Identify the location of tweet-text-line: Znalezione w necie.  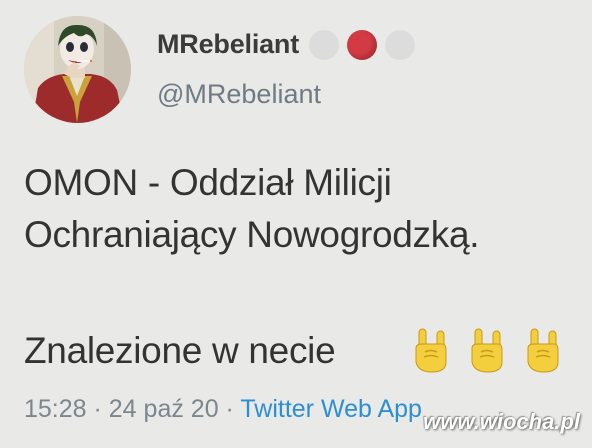
(180, 350).